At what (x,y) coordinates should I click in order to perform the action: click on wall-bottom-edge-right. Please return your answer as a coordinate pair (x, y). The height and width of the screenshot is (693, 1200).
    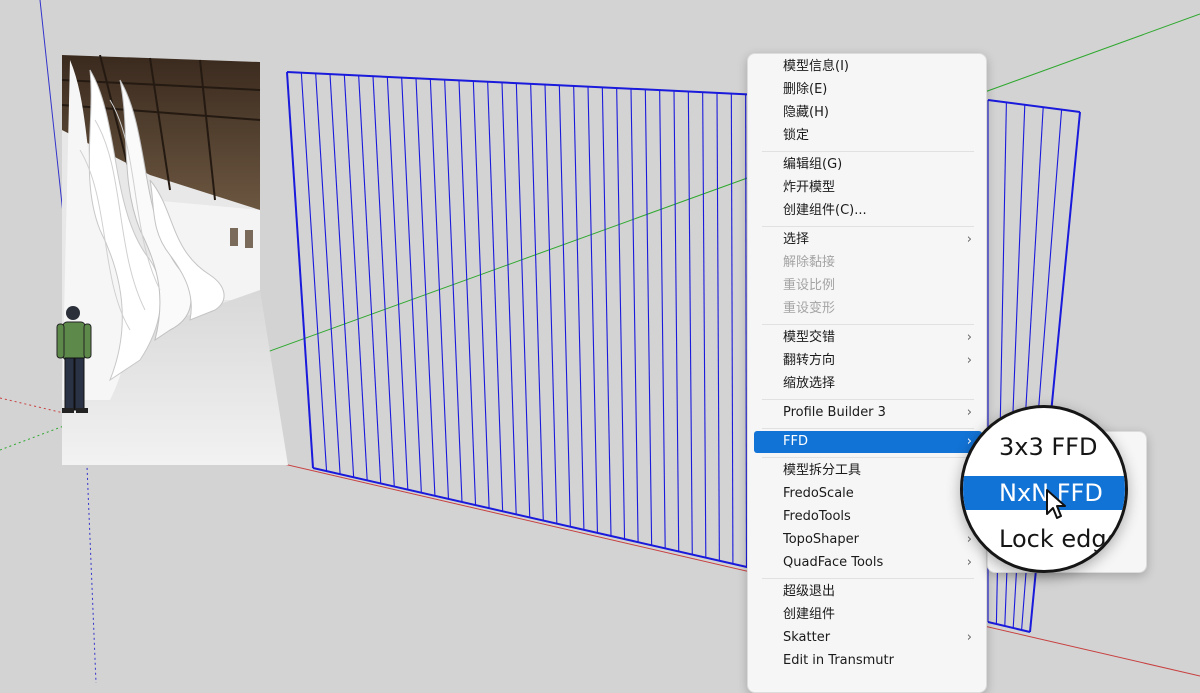
    Looking at the image, I should click on (1009, 627).